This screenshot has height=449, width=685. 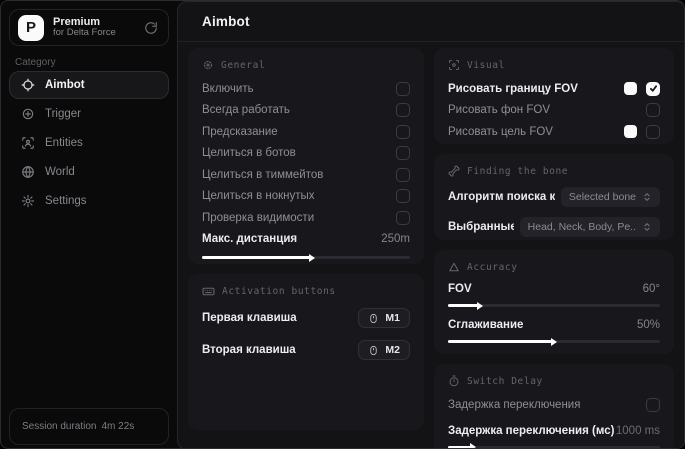 I want to click on switch-delay-slider, so click(x=554, y=446).